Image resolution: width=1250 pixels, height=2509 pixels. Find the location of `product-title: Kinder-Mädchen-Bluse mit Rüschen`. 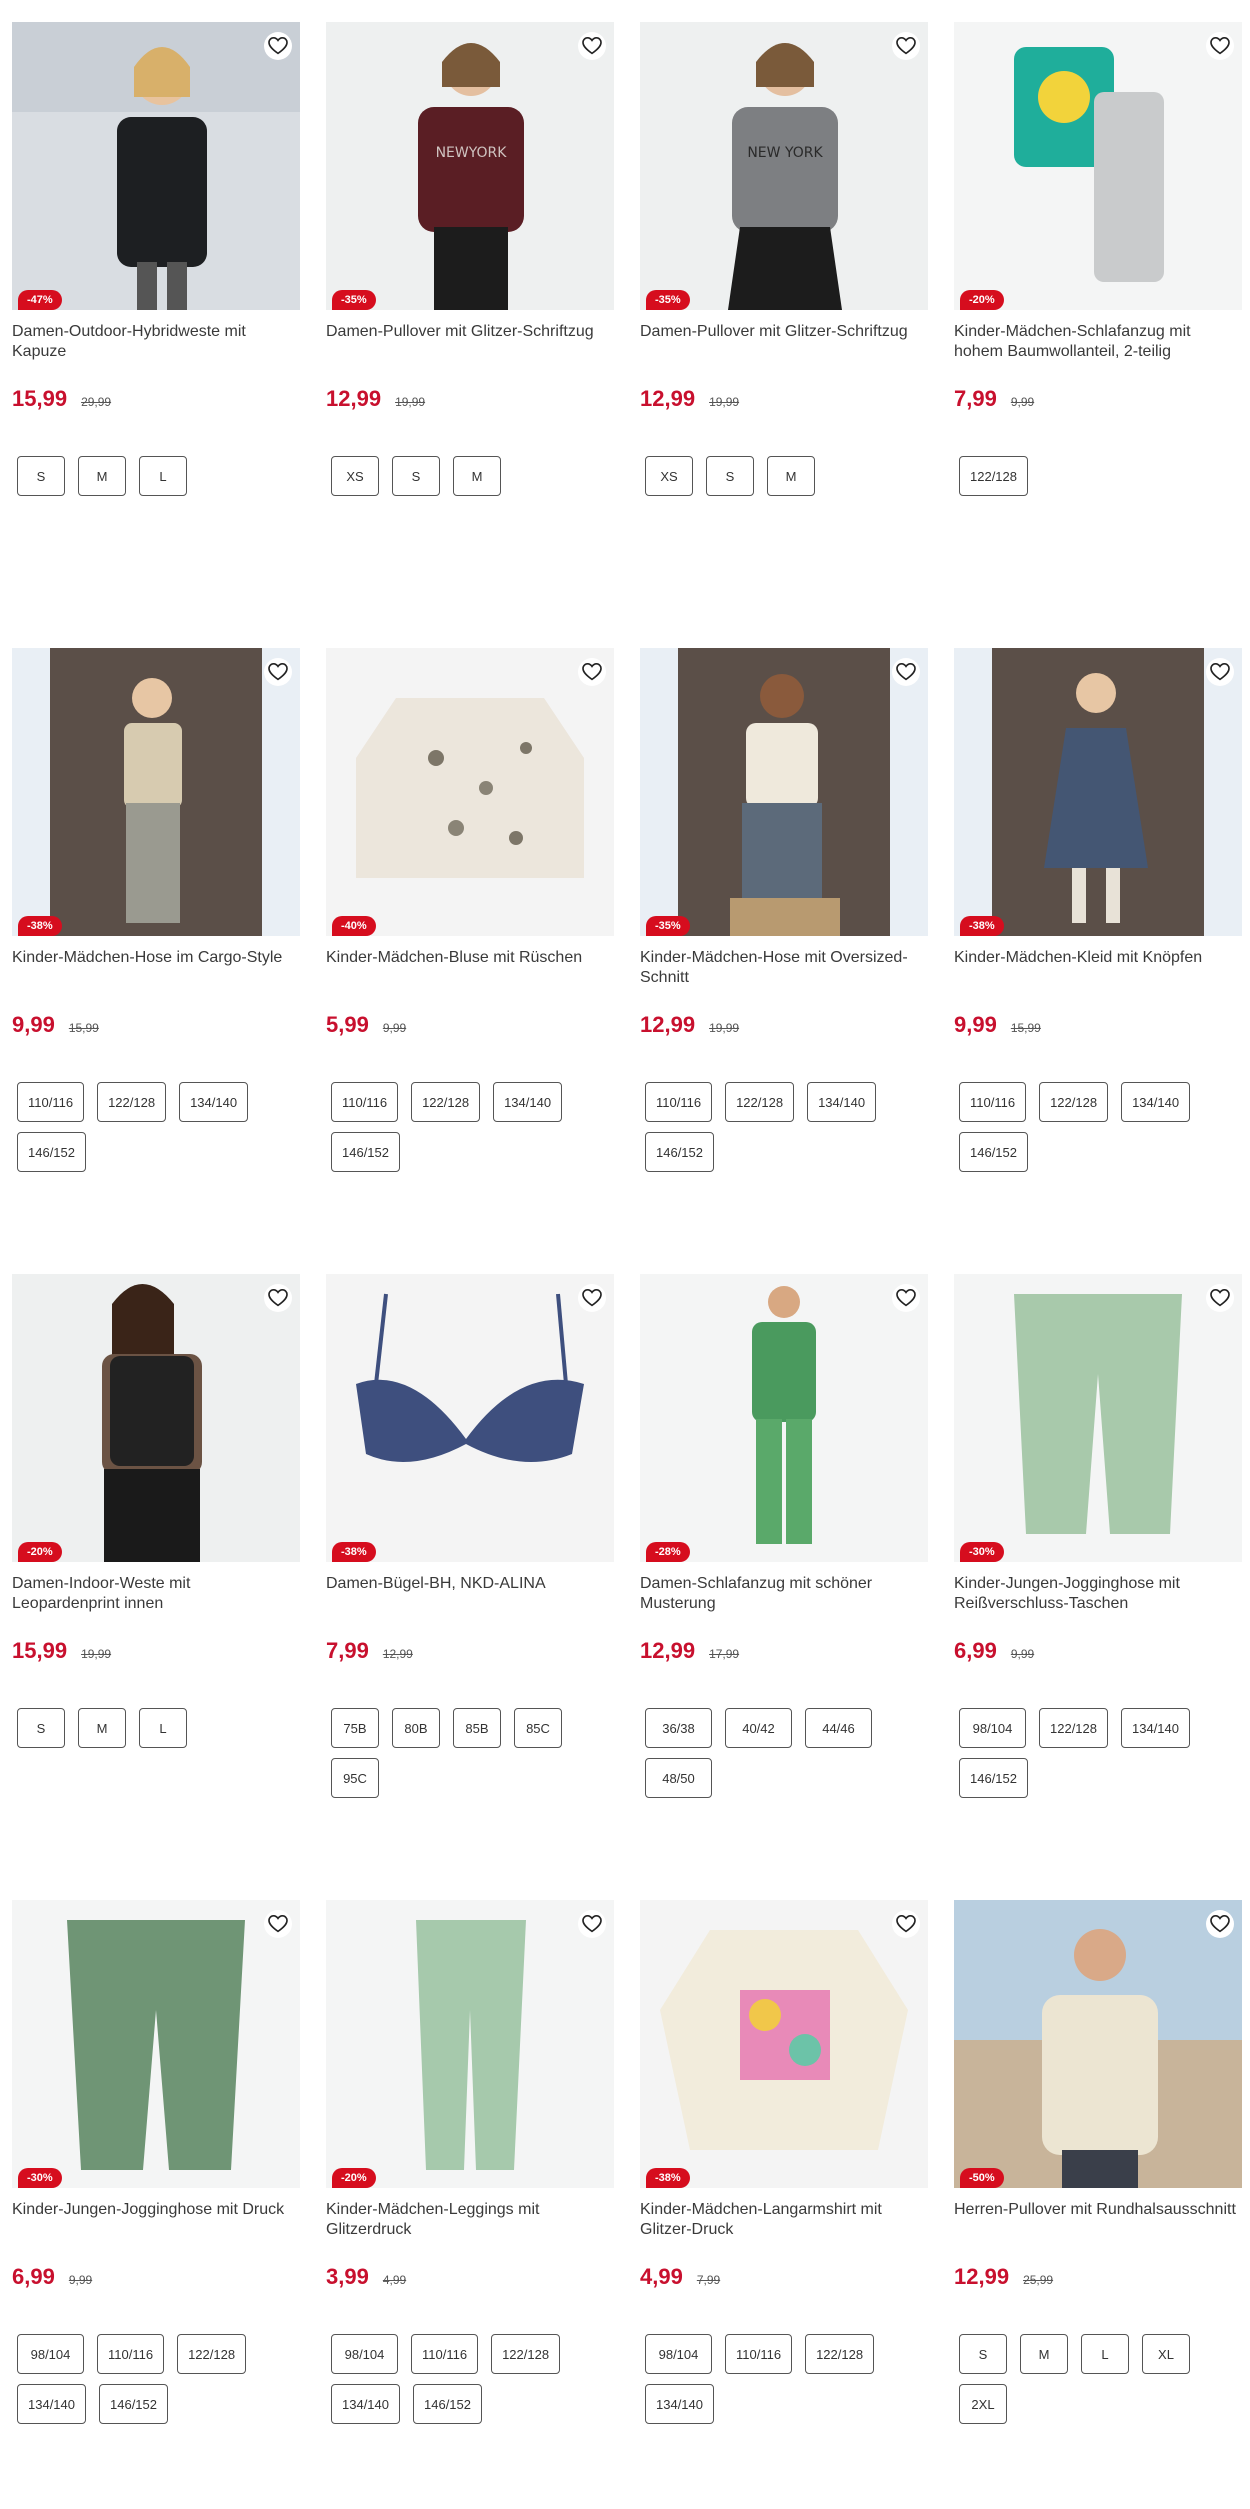

product-title: Kinder-Mädchen-Bluse mit Rüschen is located at coordinates (470, 969).